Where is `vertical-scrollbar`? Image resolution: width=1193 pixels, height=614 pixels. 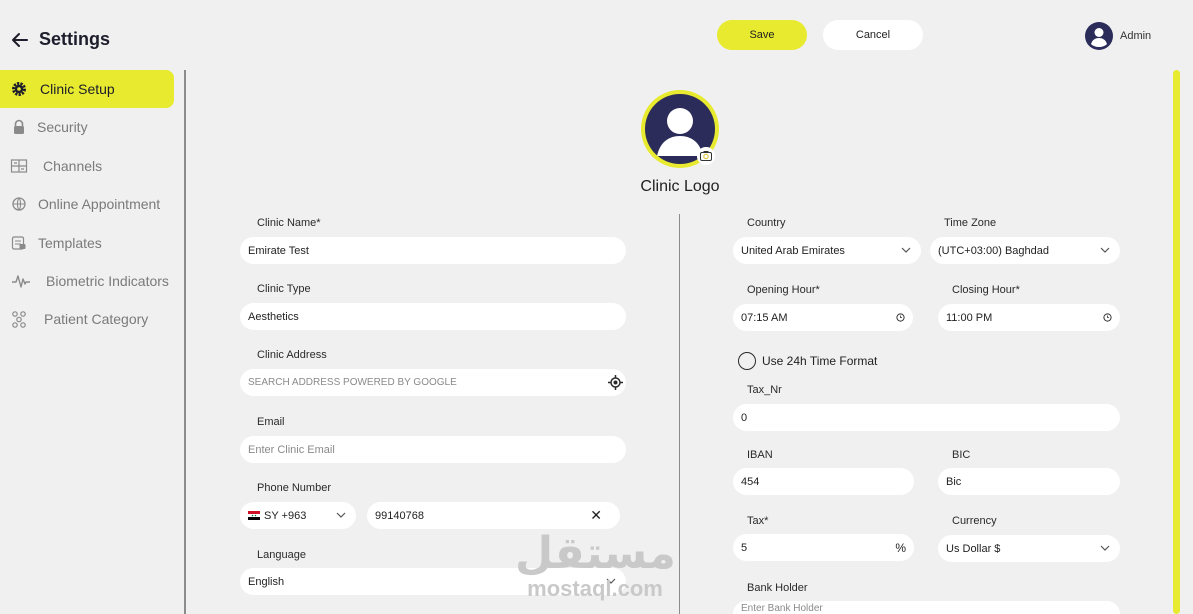
vertical-scrollbar is located at coordinates (1176, 342).